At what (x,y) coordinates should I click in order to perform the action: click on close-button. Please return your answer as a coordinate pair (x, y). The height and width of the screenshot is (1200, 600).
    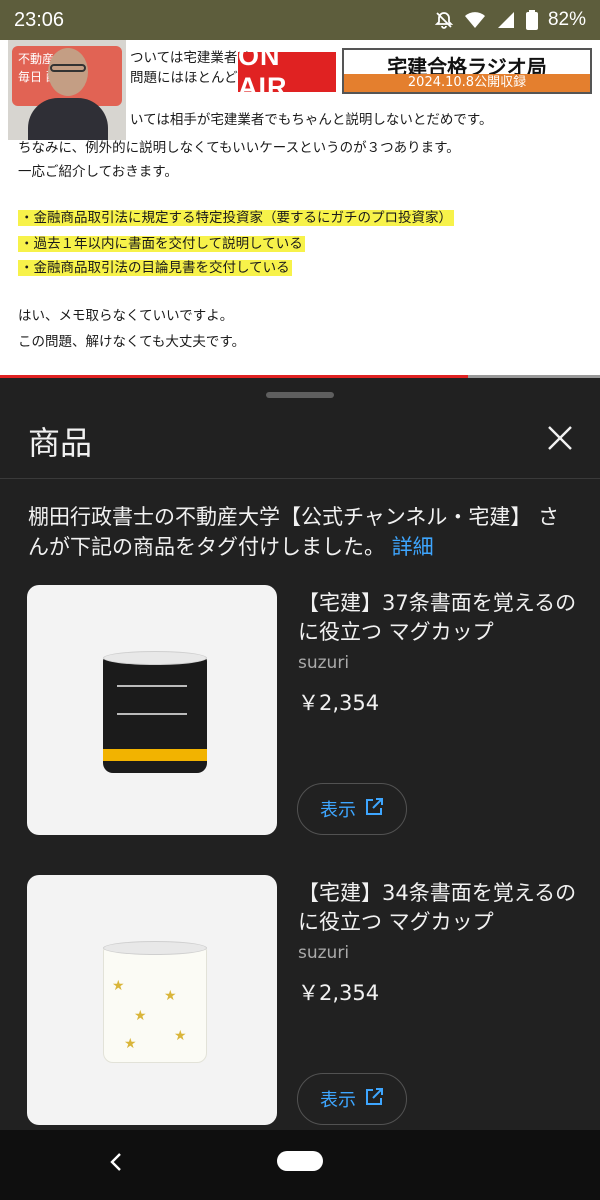
    Looking at the image, I should click on (560, 440).